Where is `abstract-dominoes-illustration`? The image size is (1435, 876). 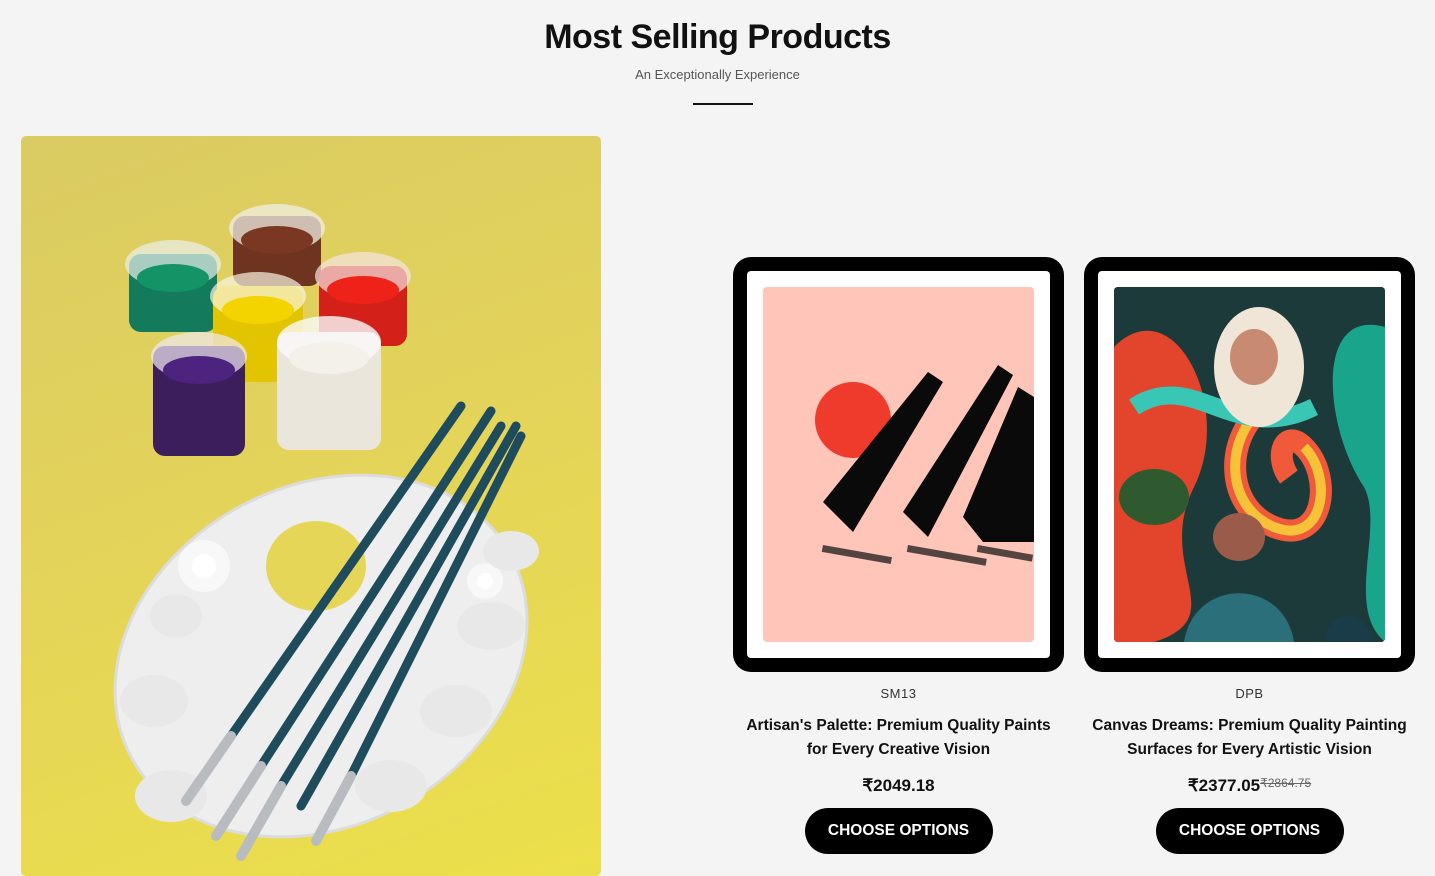
abstract-dominoes-illustration is located at coordinates (924, 465).